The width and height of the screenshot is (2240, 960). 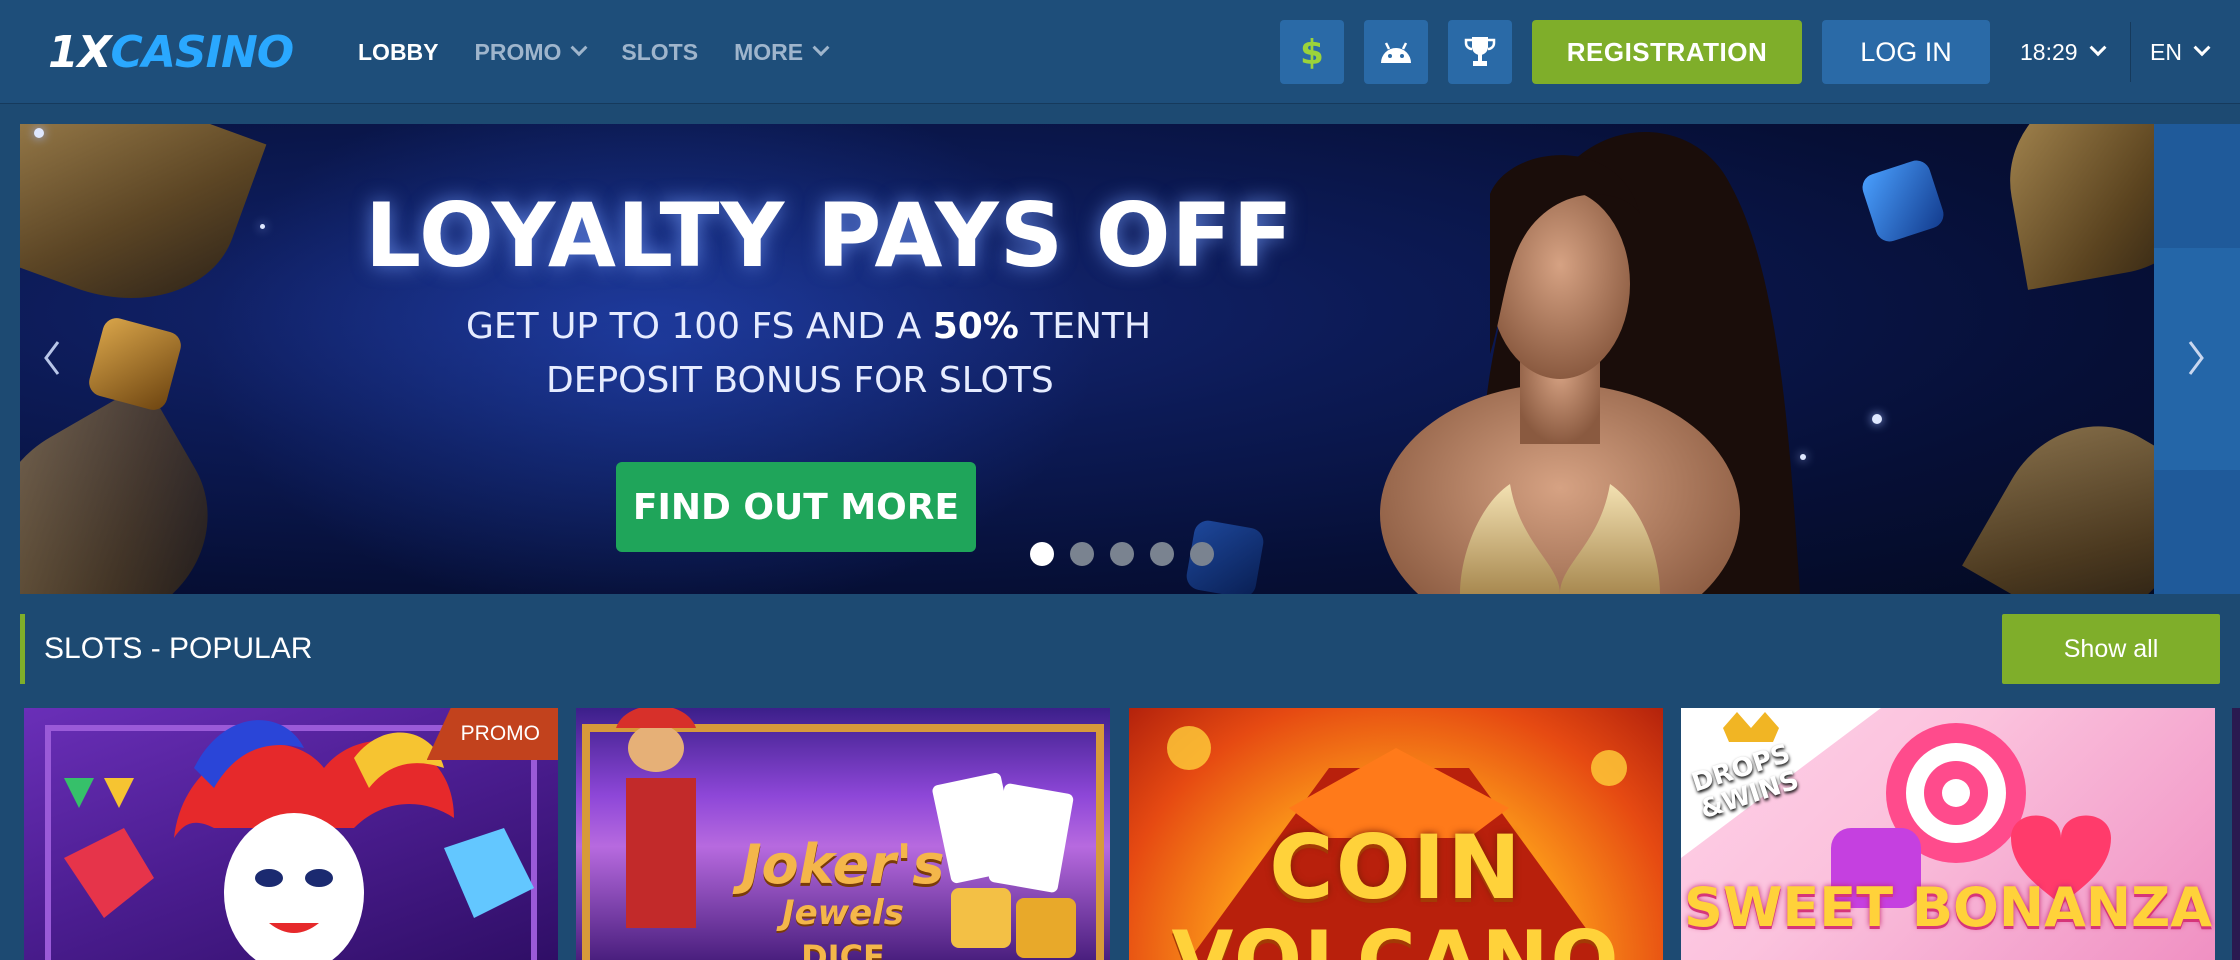 I want to click on show-all-button: Show all, so click(x=2111, y=649).